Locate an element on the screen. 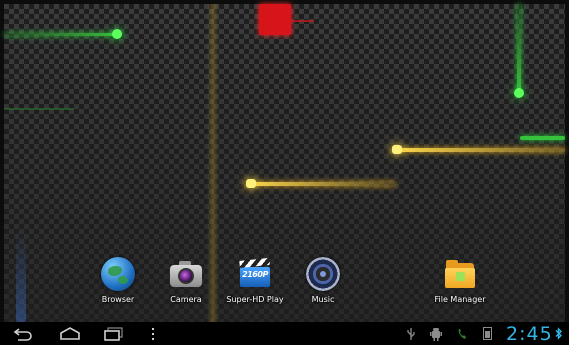  screen-bezel-right is located at coordinates (567, 172).